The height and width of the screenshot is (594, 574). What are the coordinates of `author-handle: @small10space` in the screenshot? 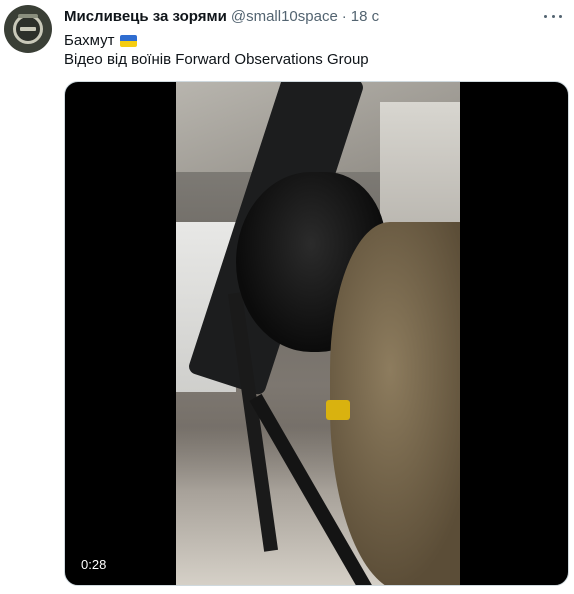 It's located at (284, 16).